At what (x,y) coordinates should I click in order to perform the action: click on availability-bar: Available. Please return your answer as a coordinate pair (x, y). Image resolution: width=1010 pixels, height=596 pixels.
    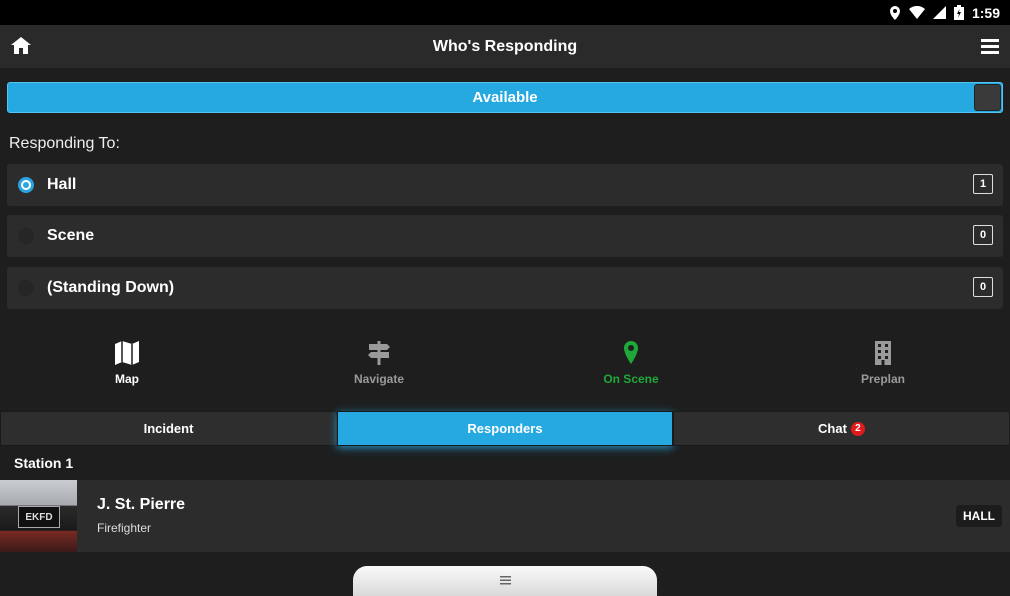
    Looking at the image, I should click on (505, 97).